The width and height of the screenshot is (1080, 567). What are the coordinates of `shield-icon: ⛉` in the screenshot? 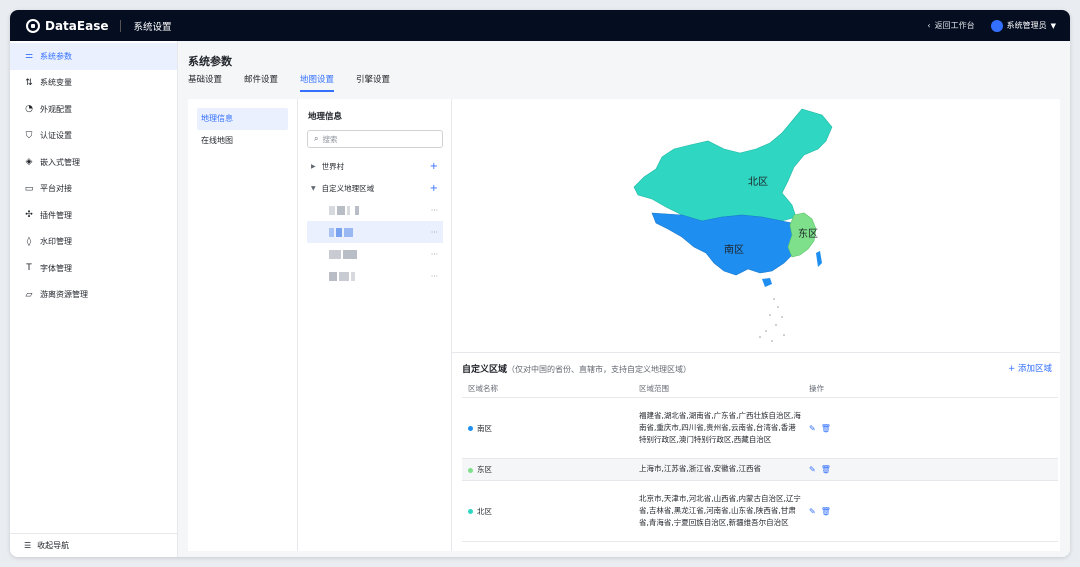 It's located at (29, 135).